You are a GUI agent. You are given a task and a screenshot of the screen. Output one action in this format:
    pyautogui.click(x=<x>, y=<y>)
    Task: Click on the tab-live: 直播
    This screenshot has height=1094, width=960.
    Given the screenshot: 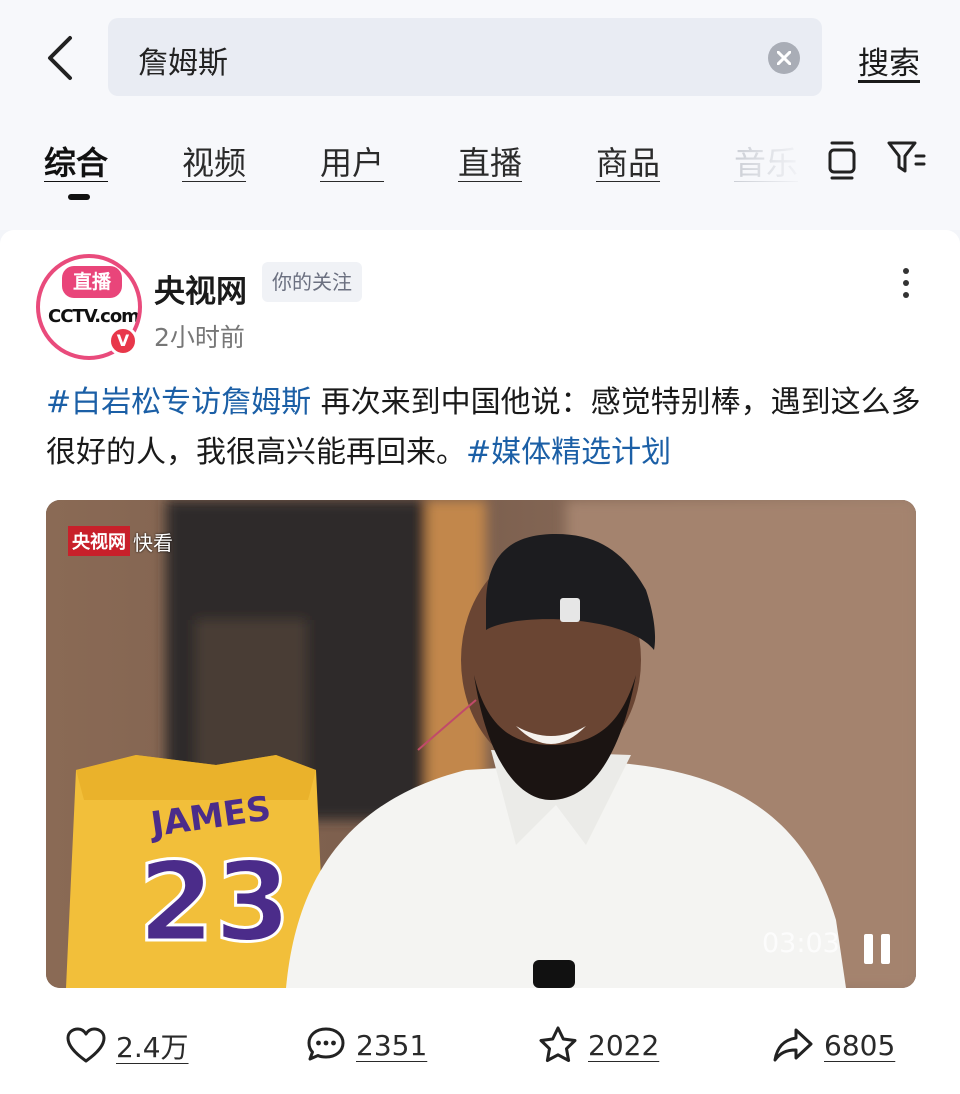 What is the action you would take?
    pyautogui.click(x=490, y=161)
    